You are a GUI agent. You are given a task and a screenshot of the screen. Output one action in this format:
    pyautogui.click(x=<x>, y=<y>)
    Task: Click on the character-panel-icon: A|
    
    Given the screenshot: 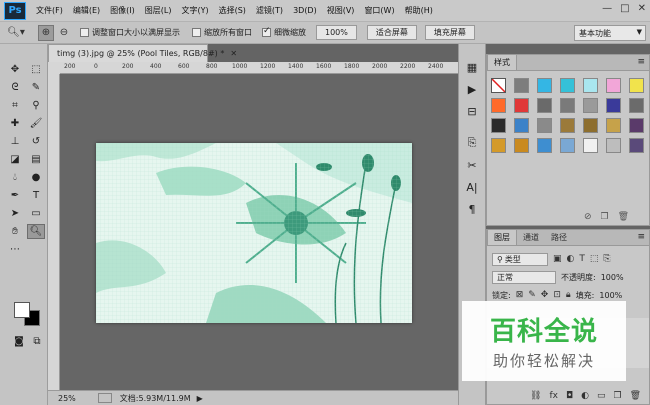 What is the action you would take?
    pyautogui.click(x=472, y=187)
    